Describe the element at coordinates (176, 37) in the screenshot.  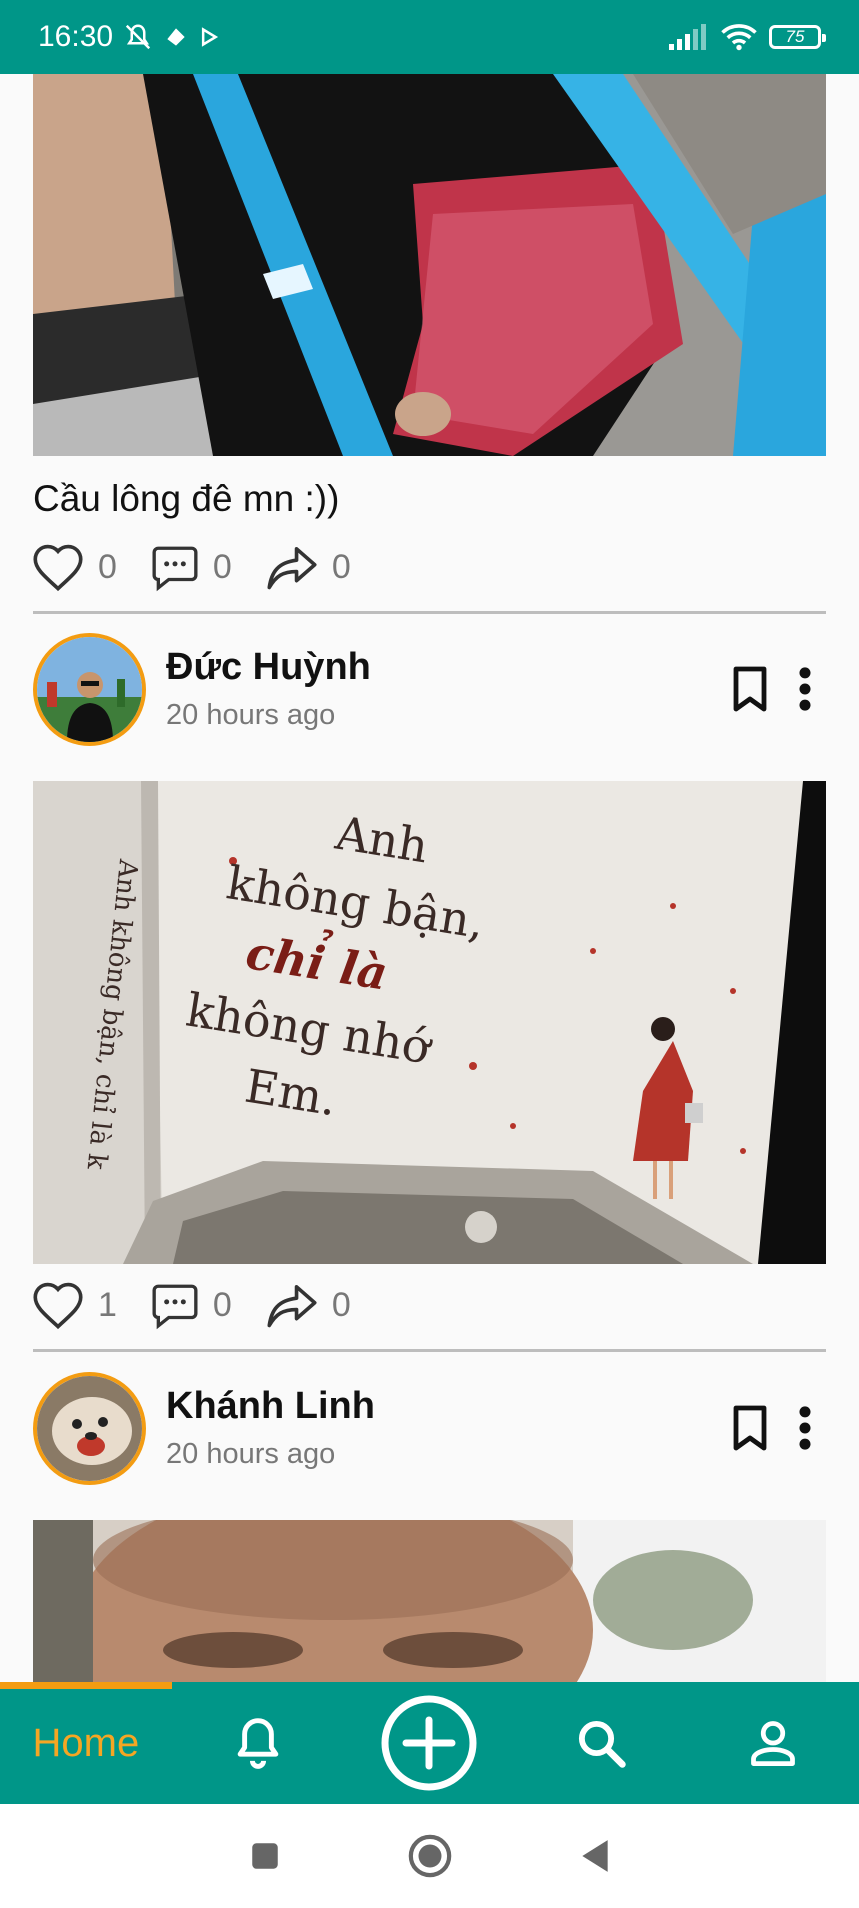
I see `app-icon` at that location.